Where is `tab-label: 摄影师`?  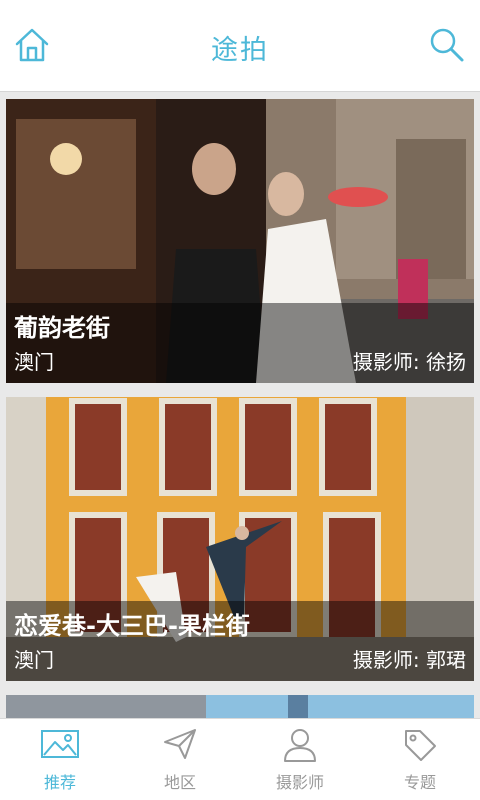 tab-label: 摄影师 is located at coordinates (299, 782).